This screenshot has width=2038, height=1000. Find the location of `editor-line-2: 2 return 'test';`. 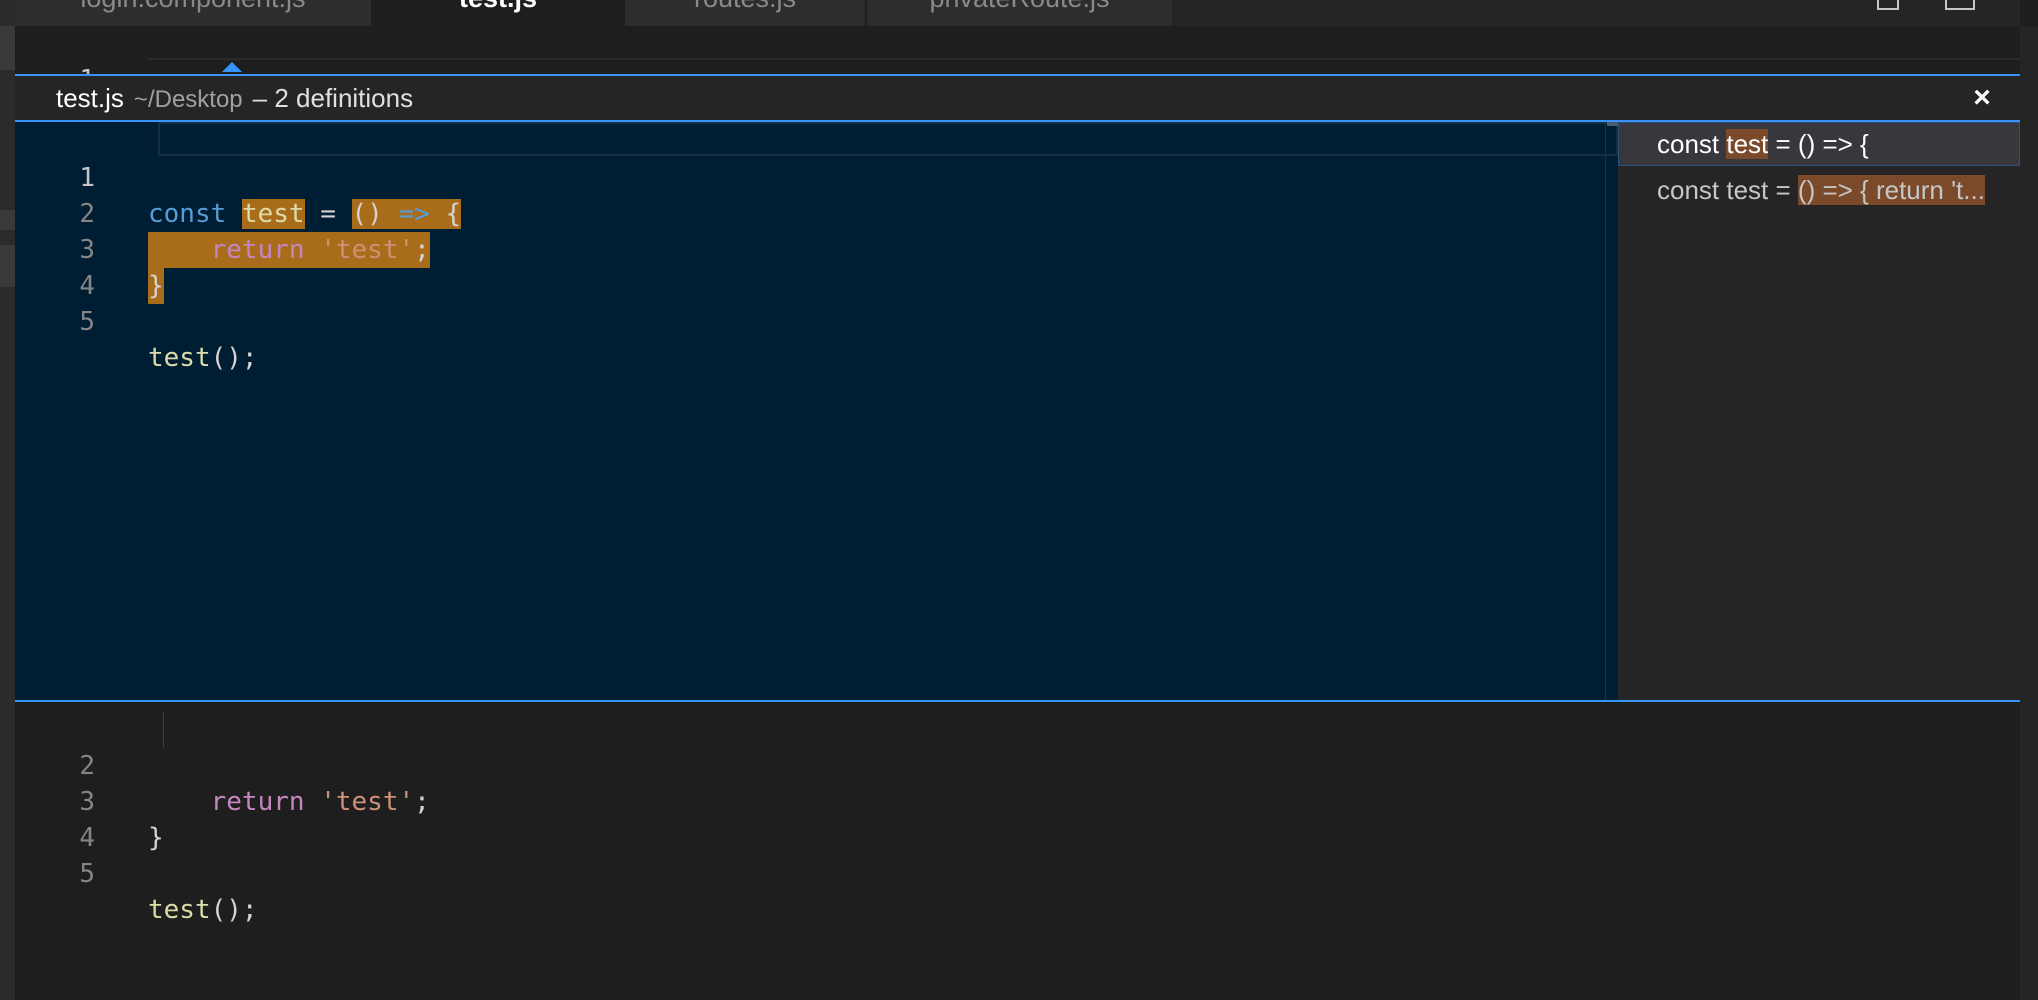

editor-line-2: 2 return 'test'; is located at coordinates (222, 764).